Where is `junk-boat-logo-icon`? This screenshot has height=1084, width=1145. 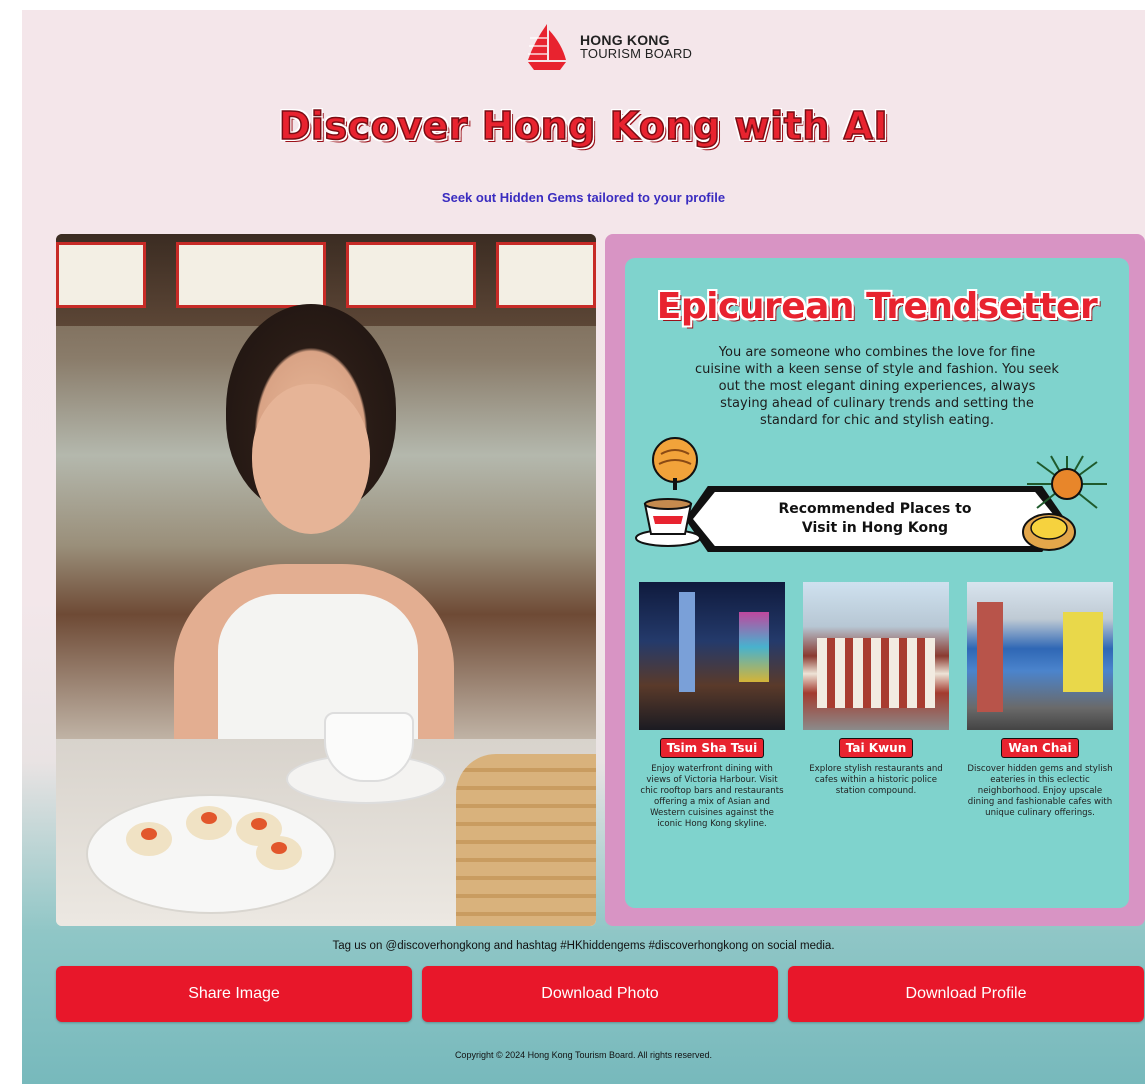 junk-boat-logo-icon is located at coordinates (547, 47).